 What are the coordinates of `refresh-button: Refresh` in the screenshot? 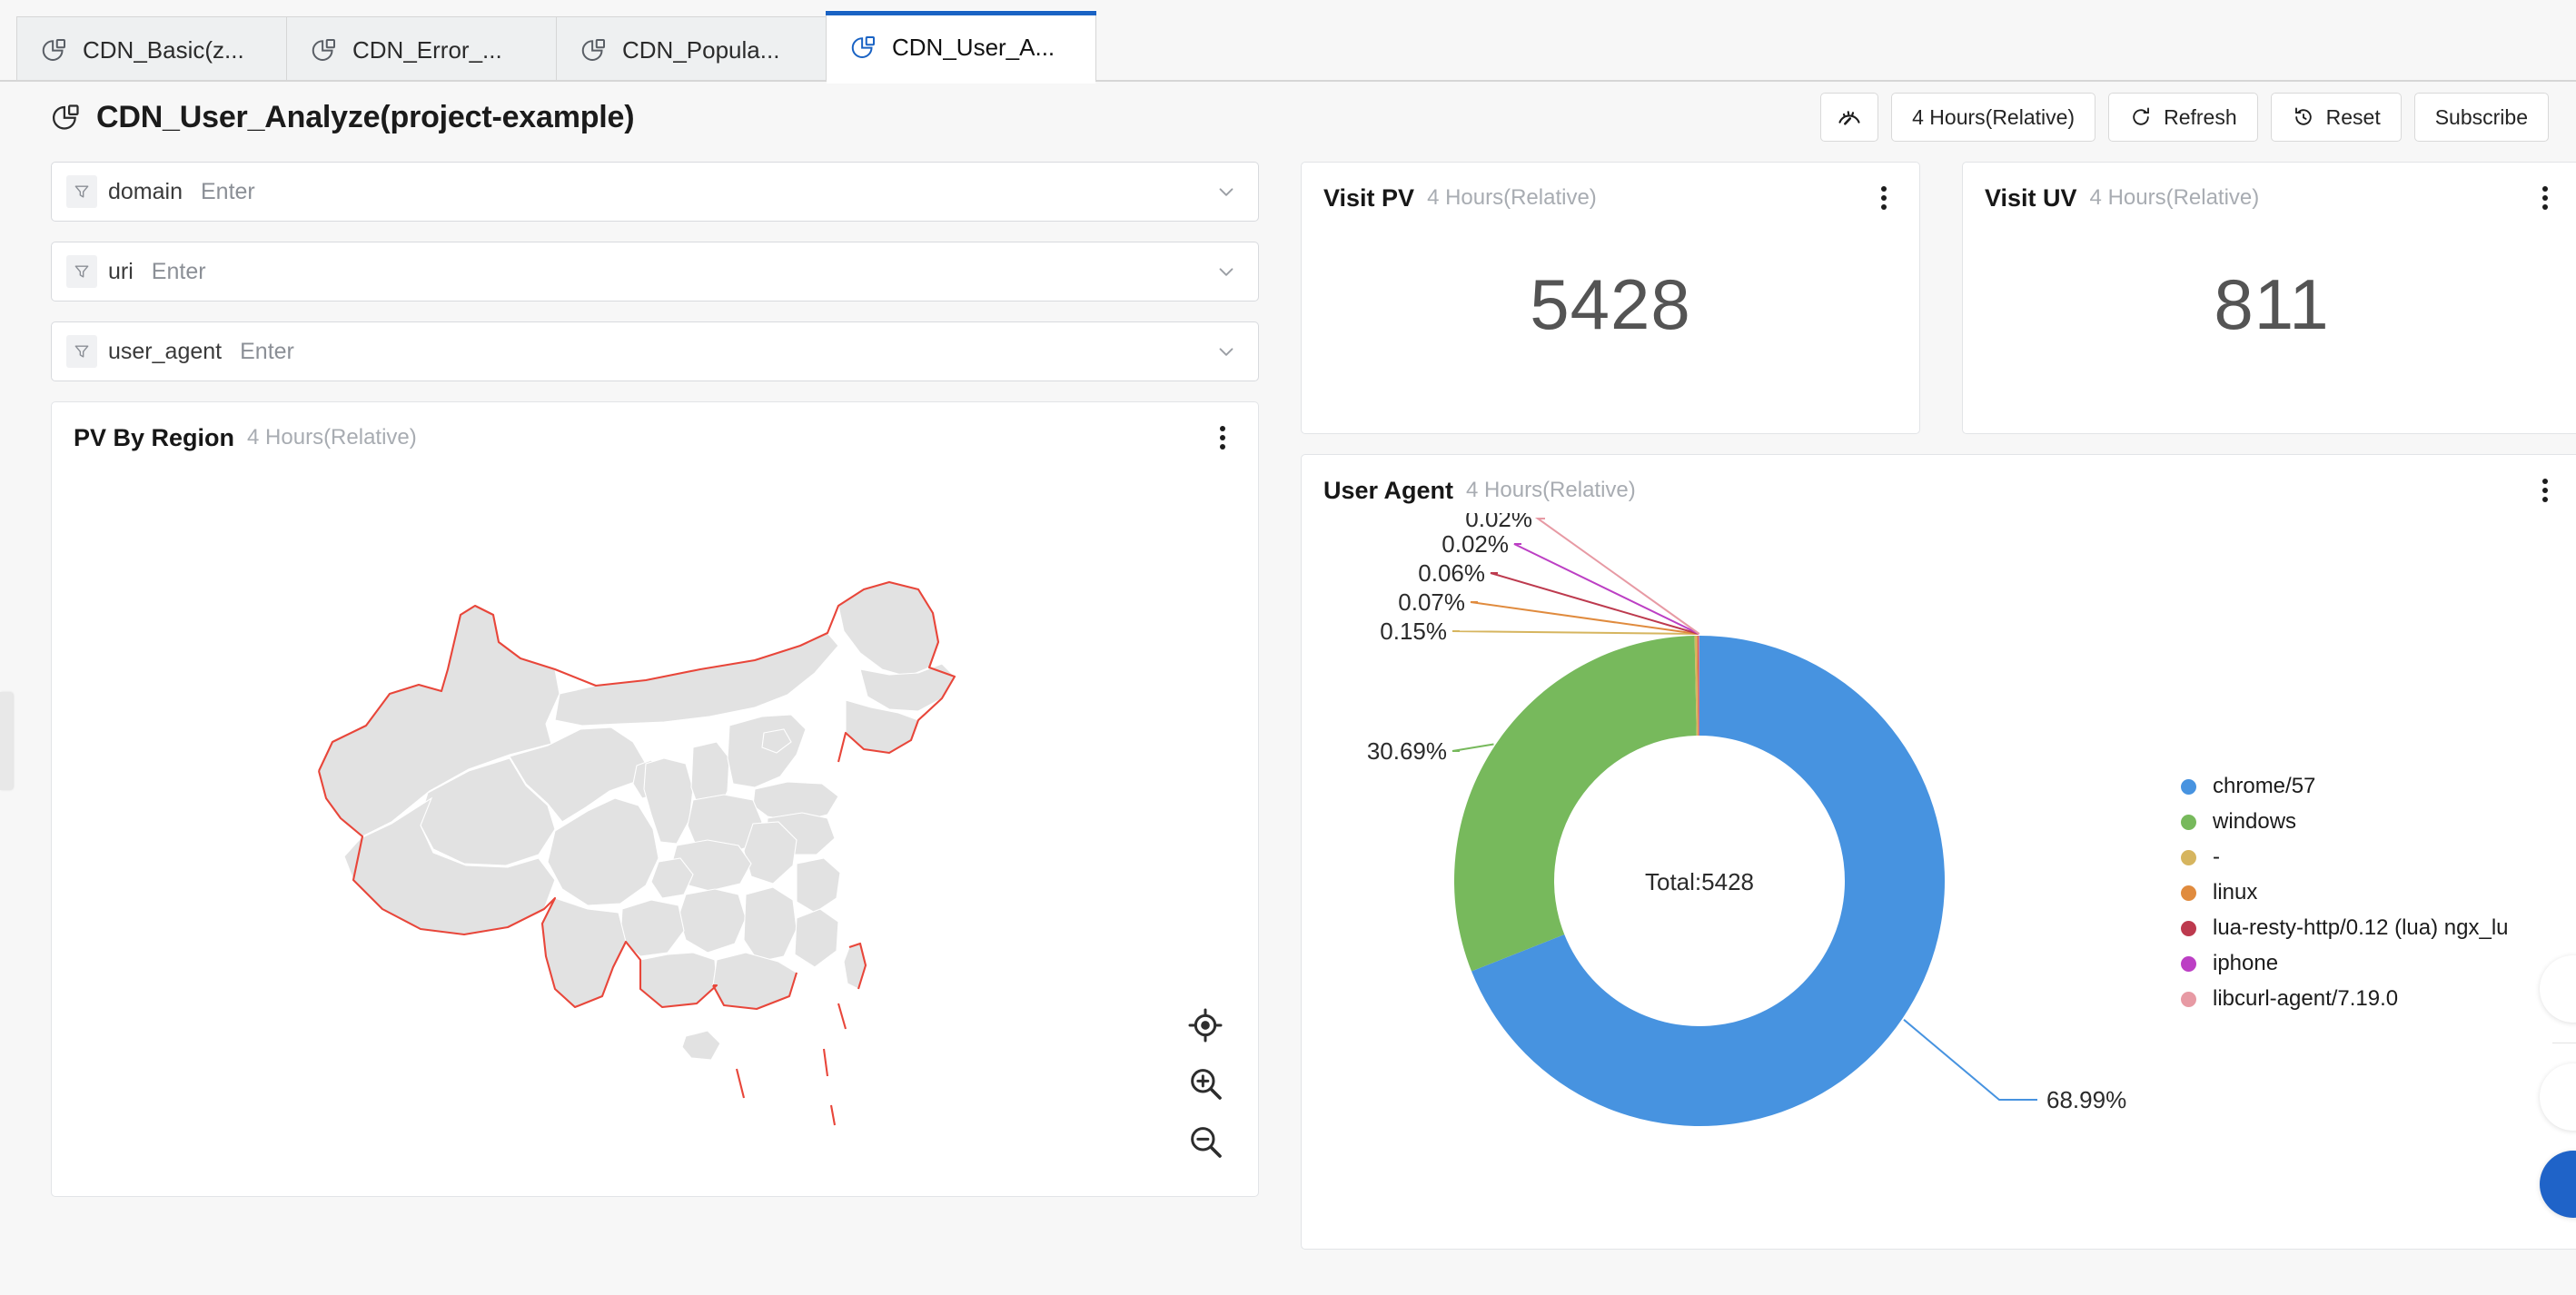 It's located at (2183, 117).